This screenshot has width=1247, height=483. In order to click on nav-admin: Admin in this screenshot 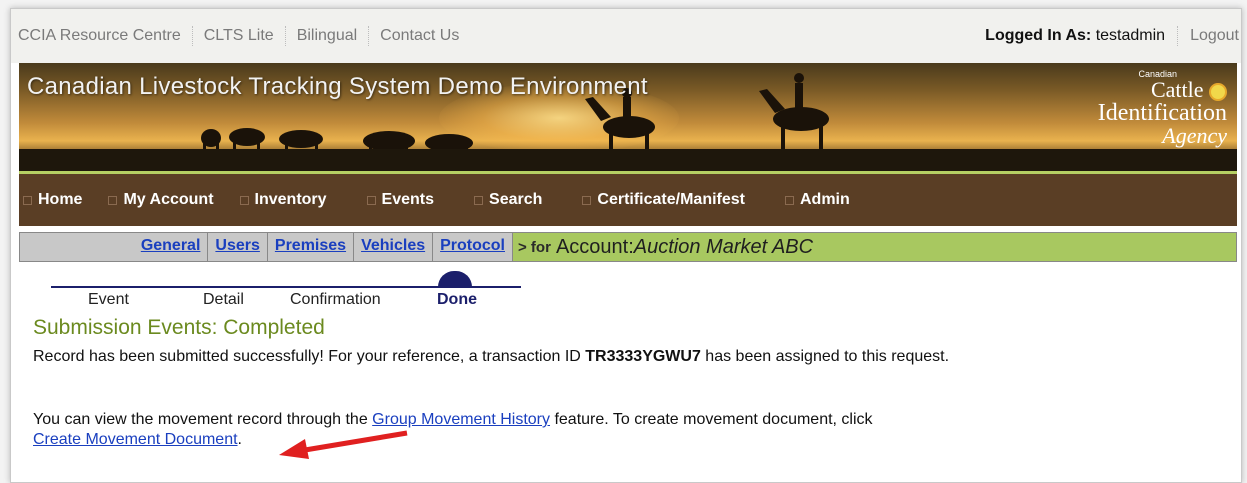, I will do `click(817, 200)`.